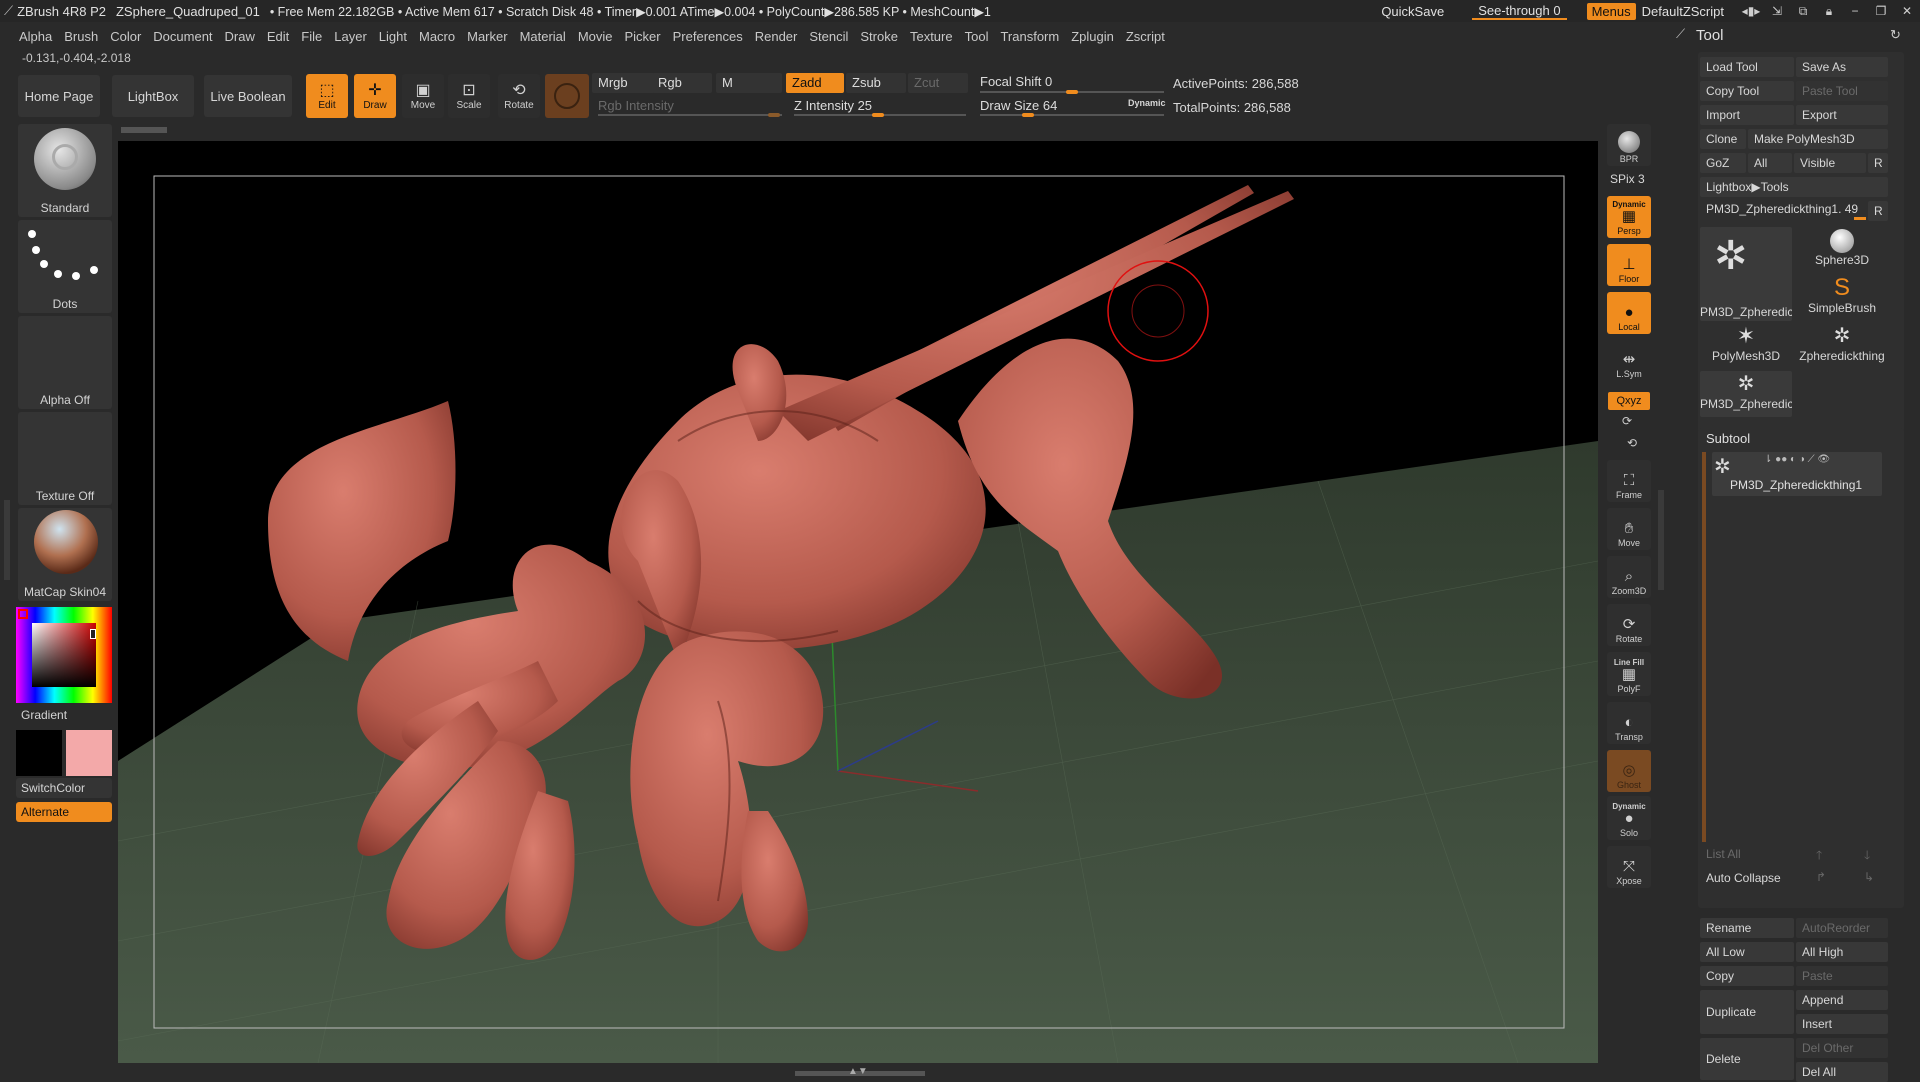 The image size is (1920, 1082). Describe the element at coordinates (878, 115) in the screenshot. I see `z-intensity-knob` at that location.